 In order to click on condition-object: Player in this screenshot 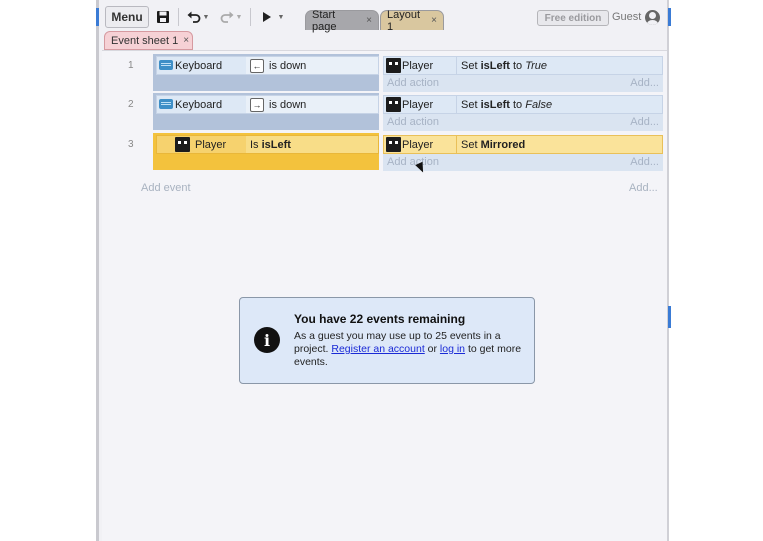, I will do `click(200, 144)`.